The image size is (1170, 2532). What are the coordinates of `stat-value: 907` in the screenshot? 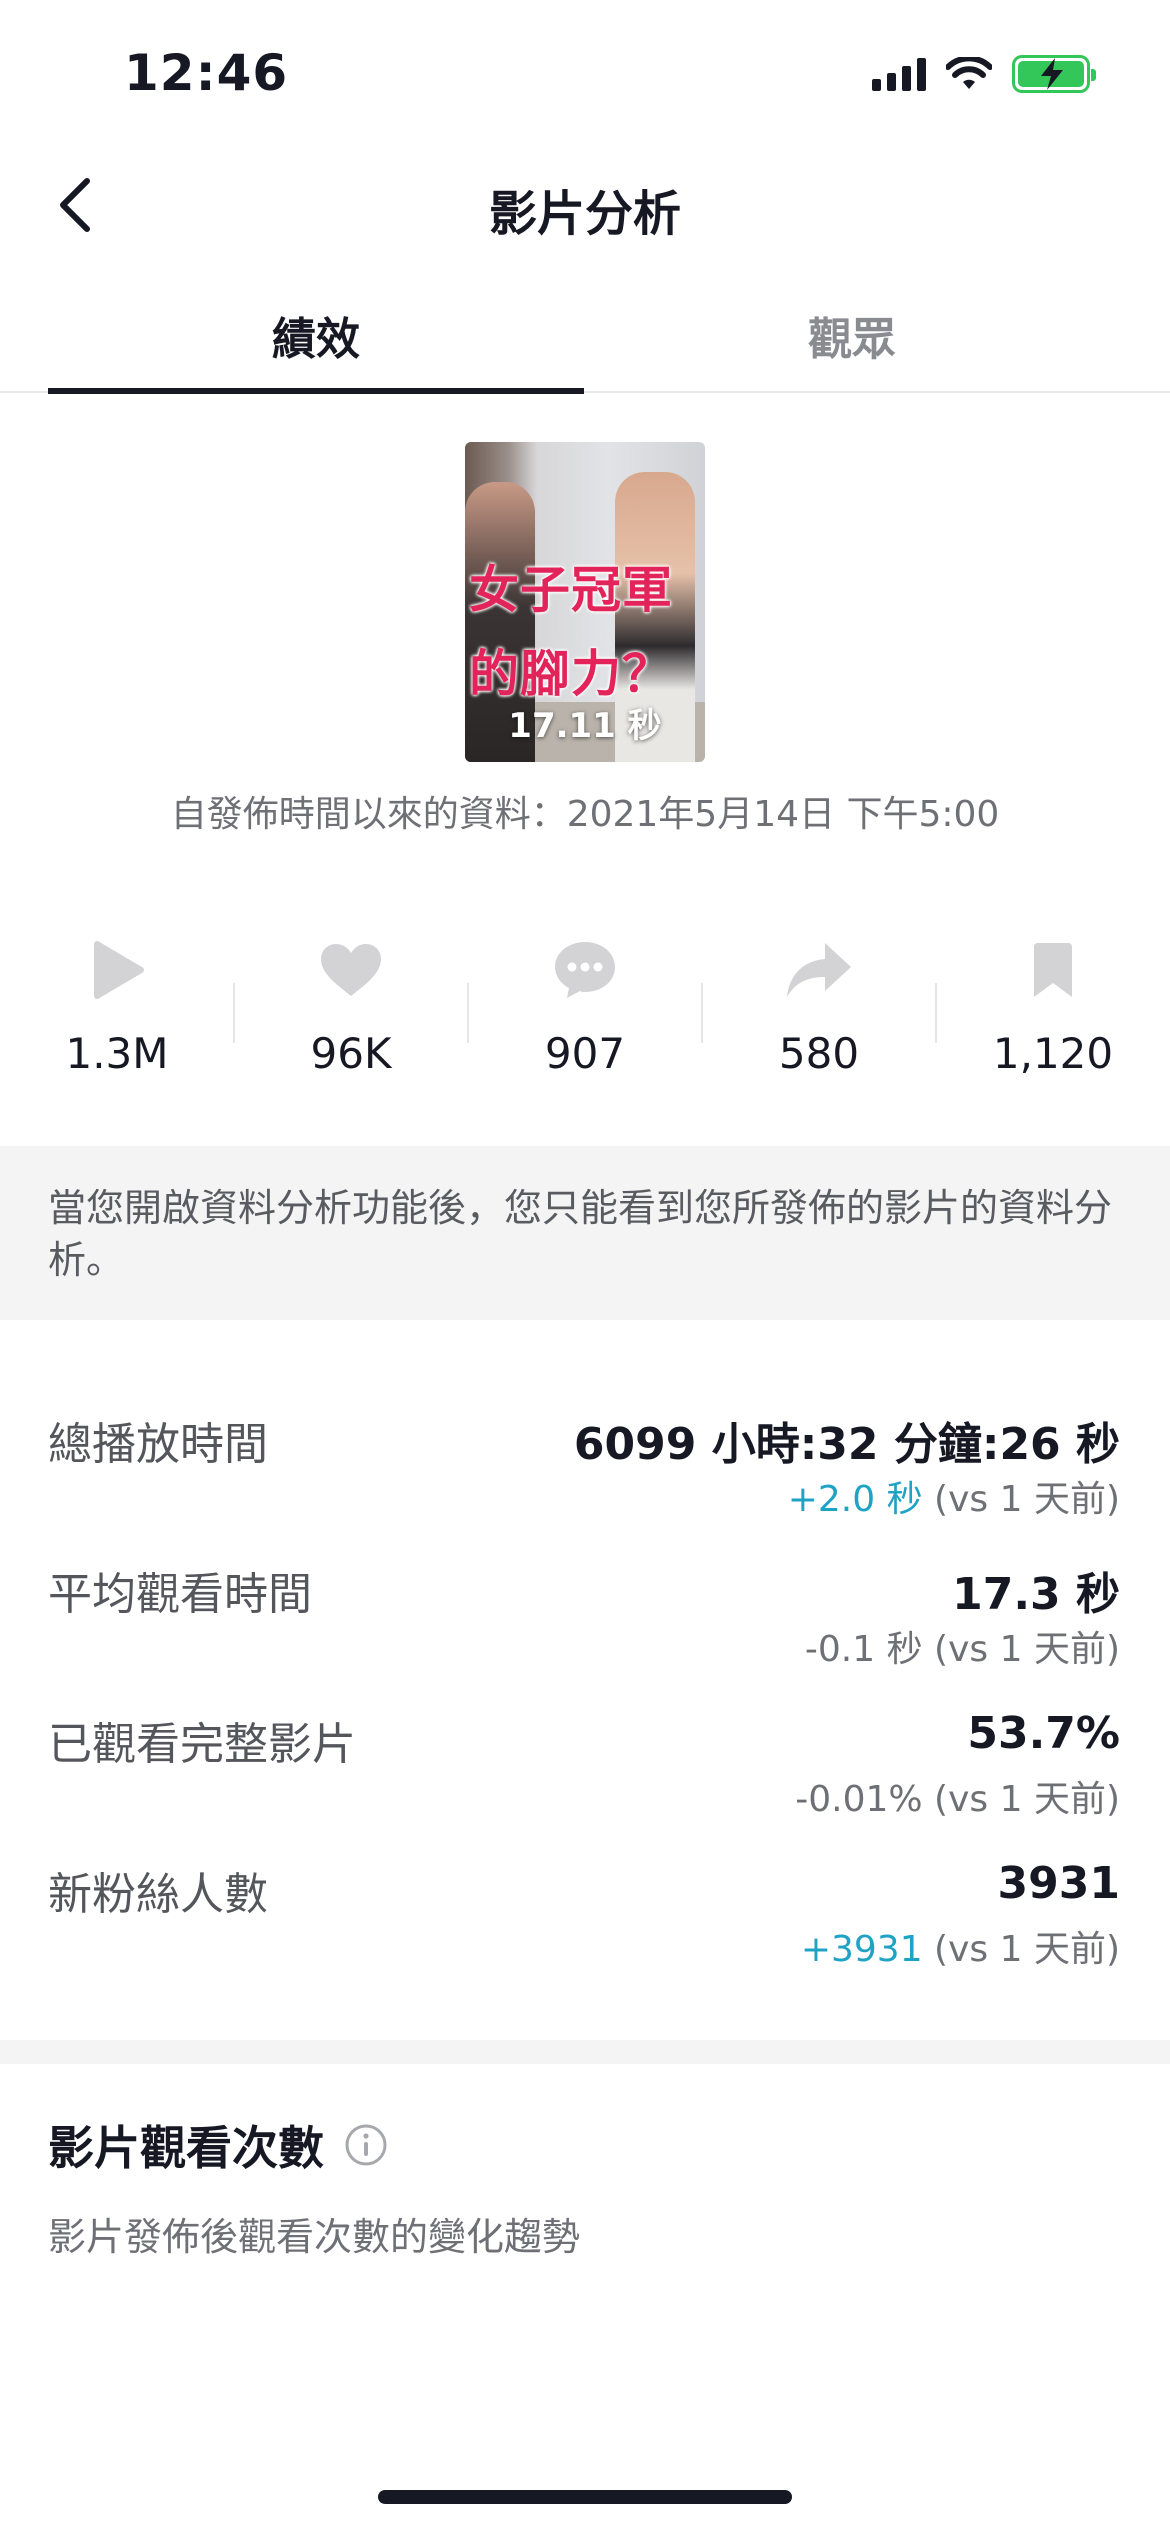 It's located at (585, 1053).